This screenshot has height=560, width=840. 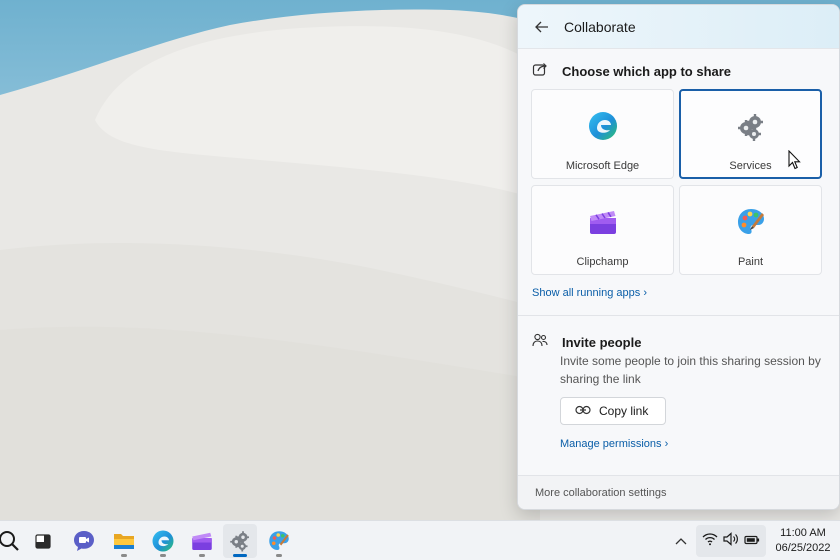 What do you see at coordinates (602, 342) in the screenshot?
I see `invite-heading: Invite people` at bounding box center [602, 342].